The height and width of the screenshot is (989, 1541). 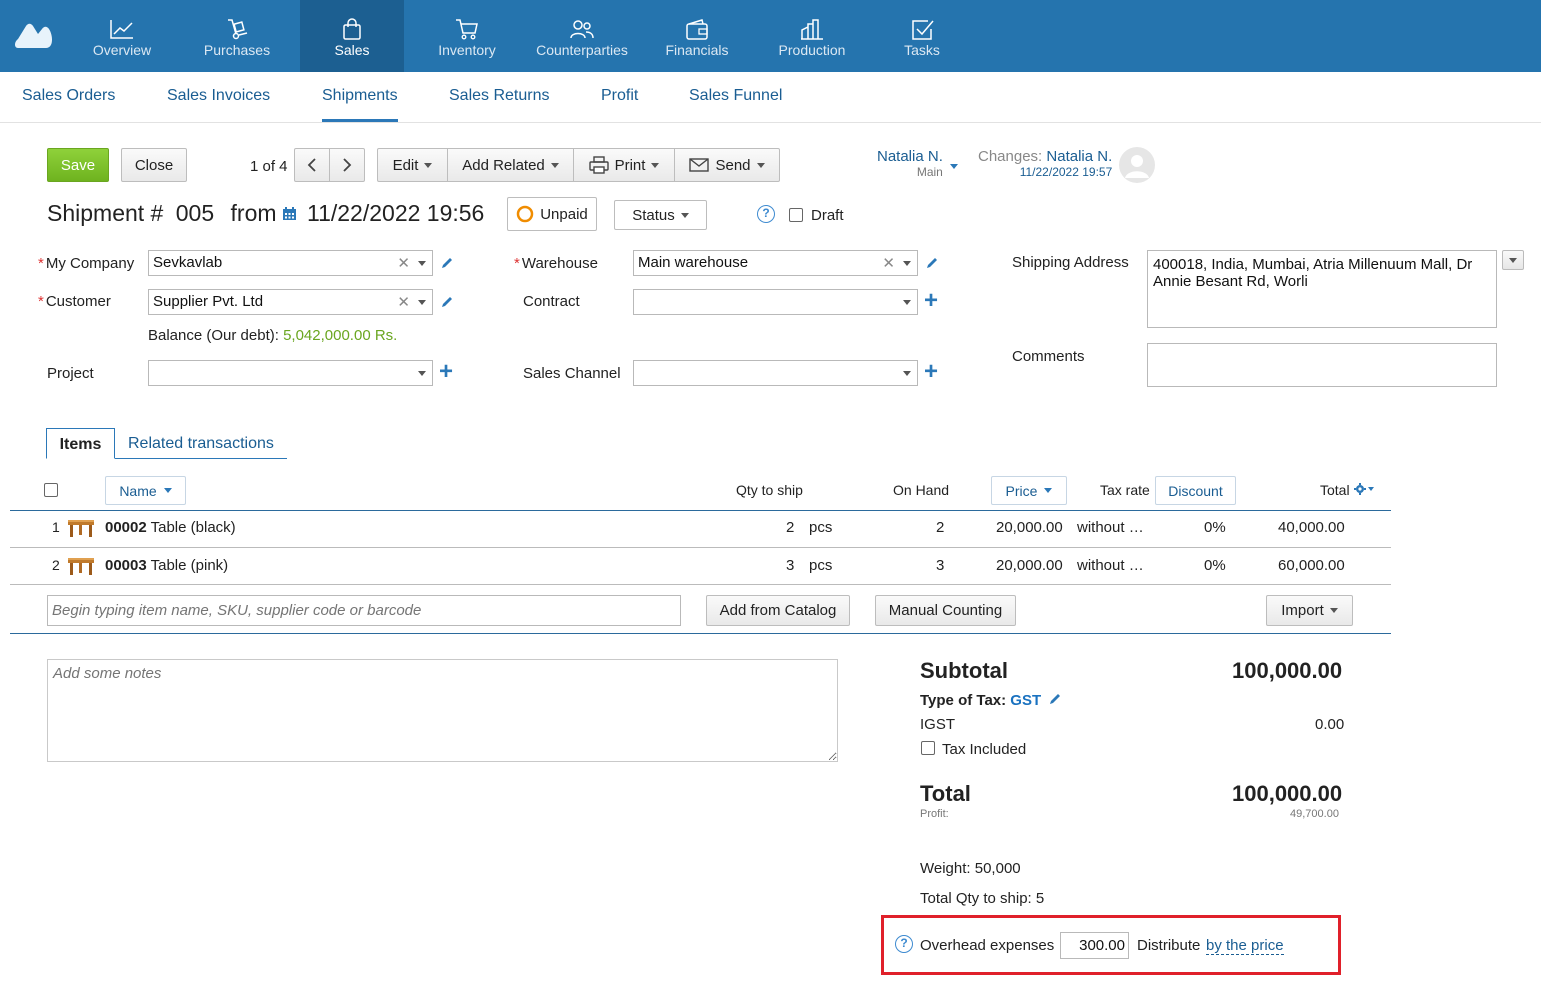 What do you see at coordinates (1025, 700) in the screenshot?
I see `tax-type-value: GST` at bounding box center [1025, 700].